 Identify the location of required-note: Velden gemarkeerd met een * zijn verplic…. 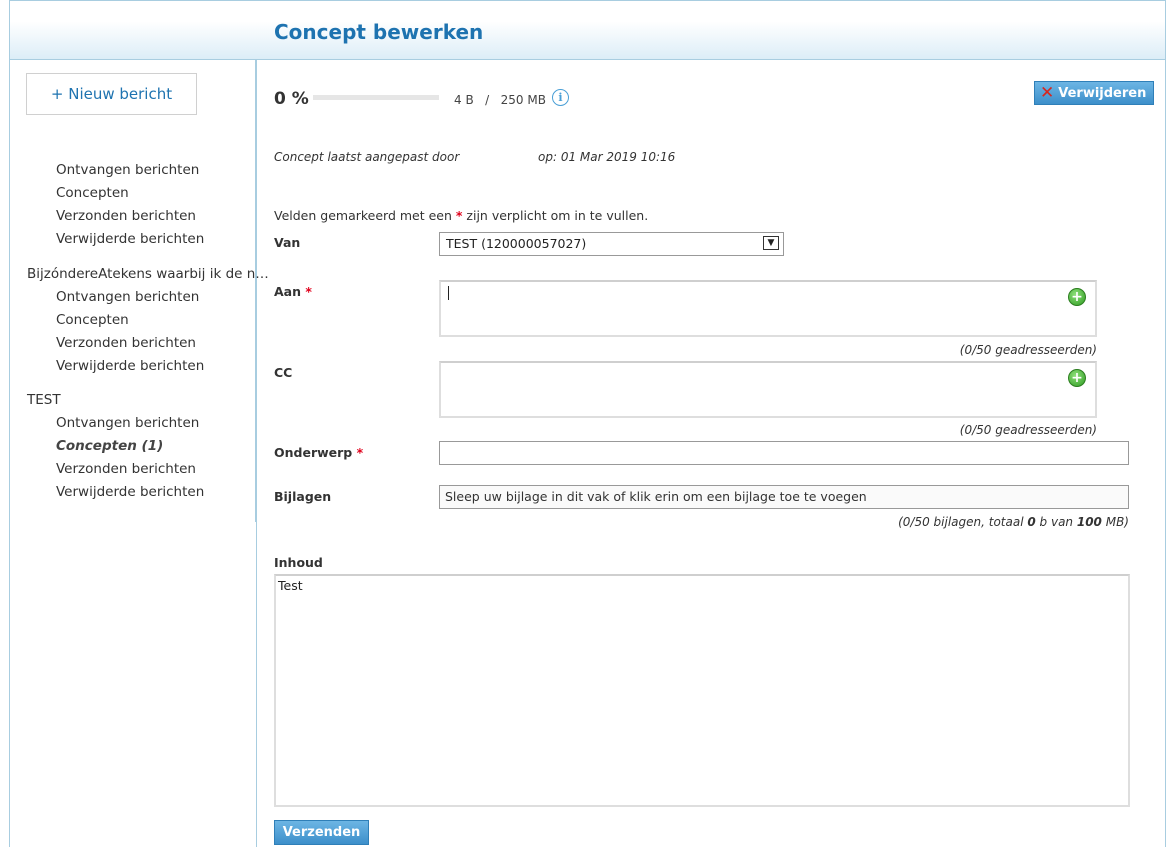
(461, 215).